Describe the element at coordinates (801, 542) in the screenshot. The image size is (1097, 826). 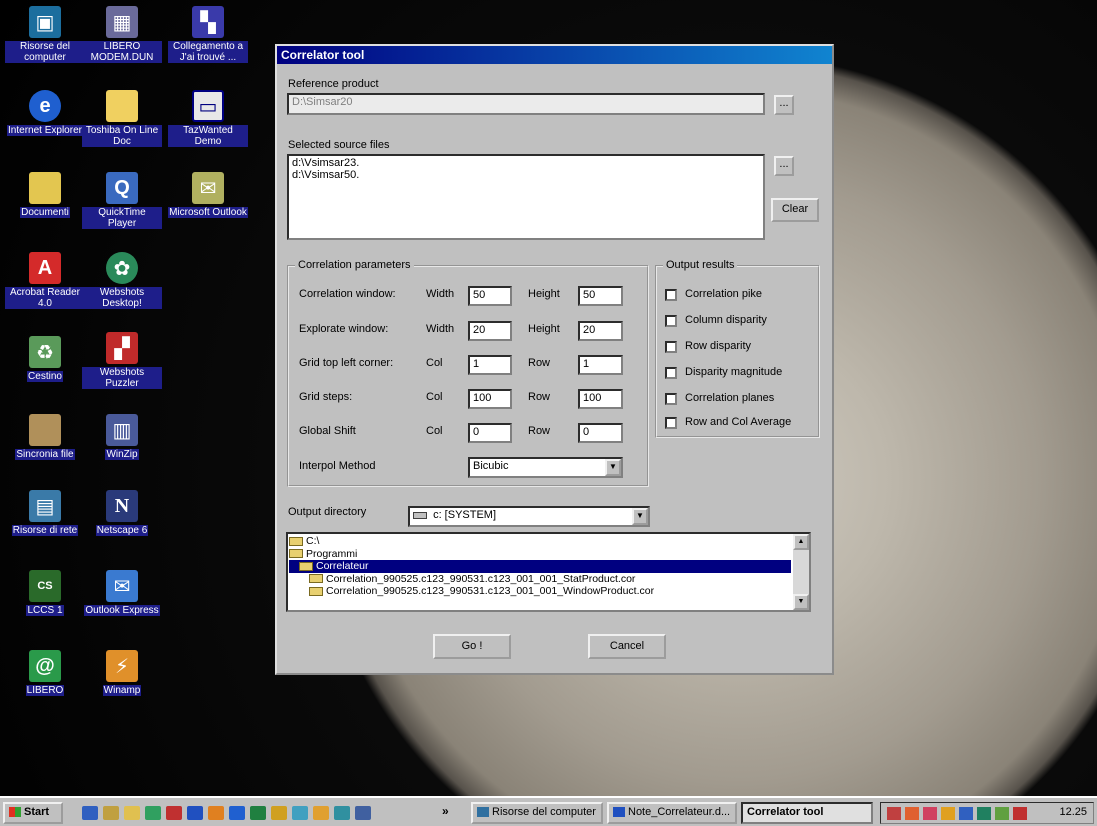
I see `scroll-up-button: ▲` at that location.